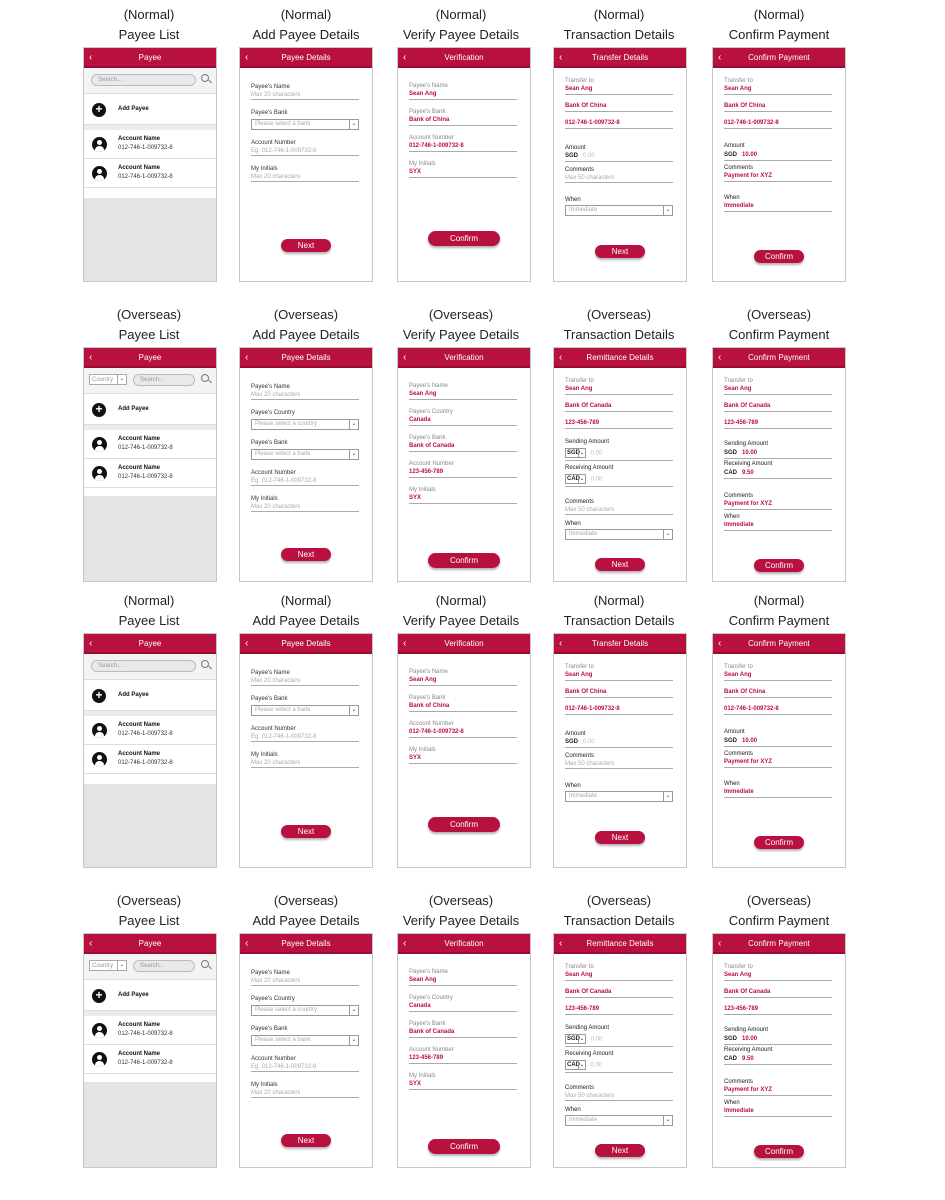 The width and height of the screenshot is (945, 1200). Describe the element at coordinates (779, 620) in the screenshot. I see `caption-title: Confirm Payment` at that location.